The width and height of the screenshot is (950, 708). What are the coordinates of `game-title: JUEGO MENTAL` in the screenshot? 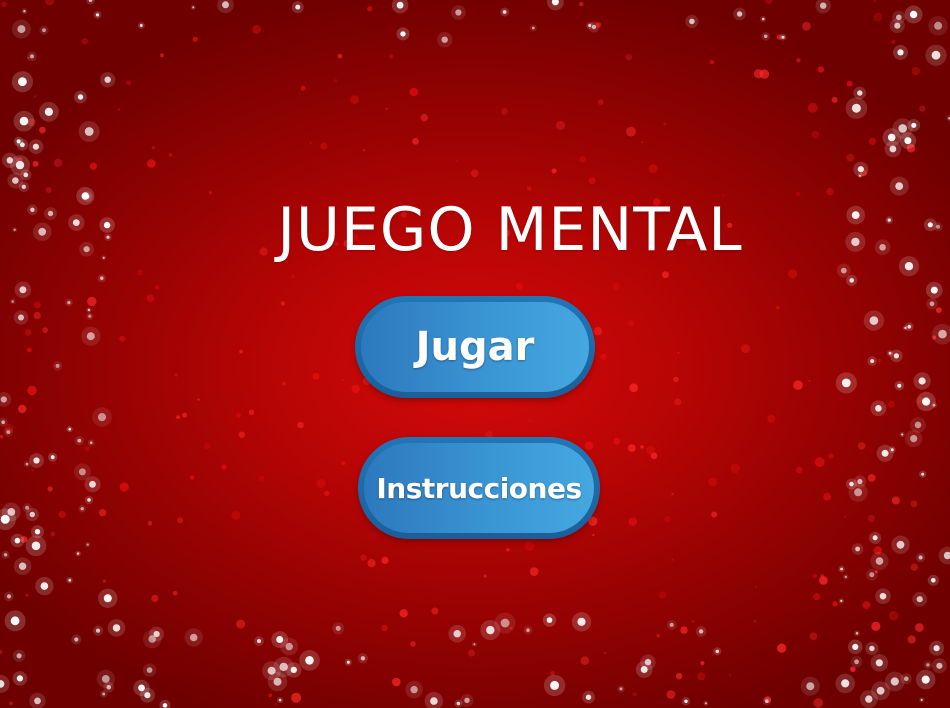 It's located at (510, 230).